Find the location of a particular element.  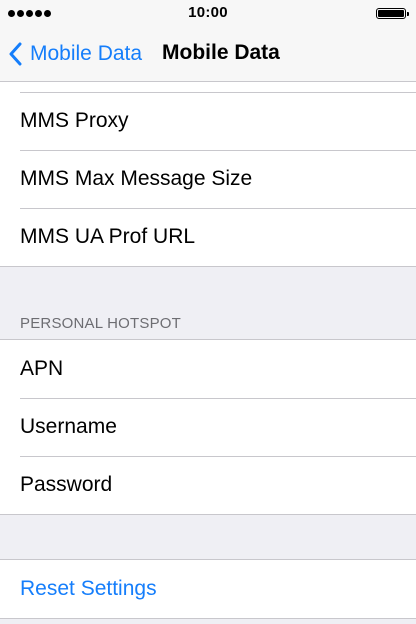

list-item-partial is located at coordinates (208, 87).